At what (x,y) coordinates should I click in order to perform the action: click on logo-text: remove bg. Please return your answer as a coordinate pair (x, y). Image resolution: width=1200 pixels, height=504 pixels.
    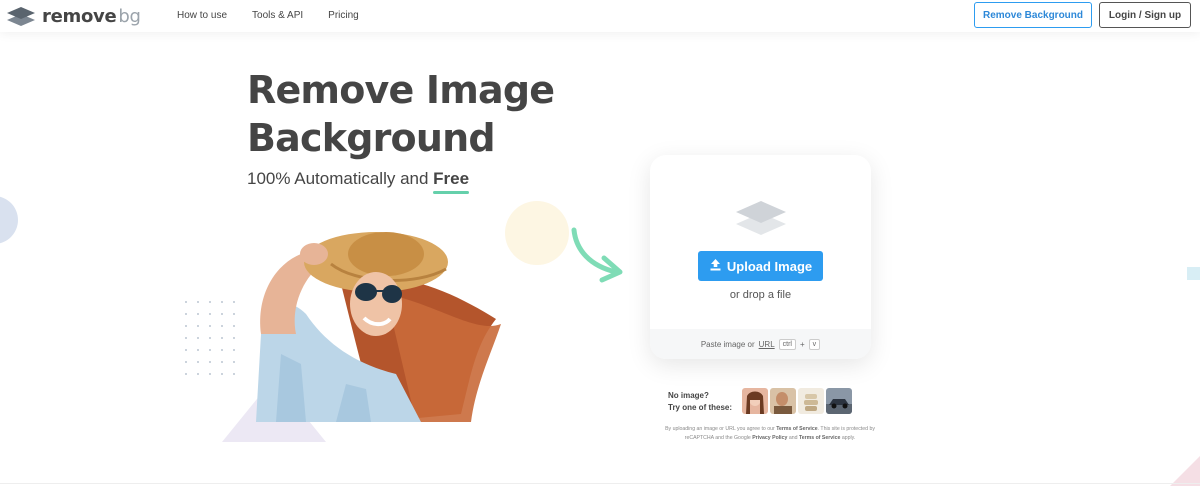
    Looking at the image, I should click on (91, 16).